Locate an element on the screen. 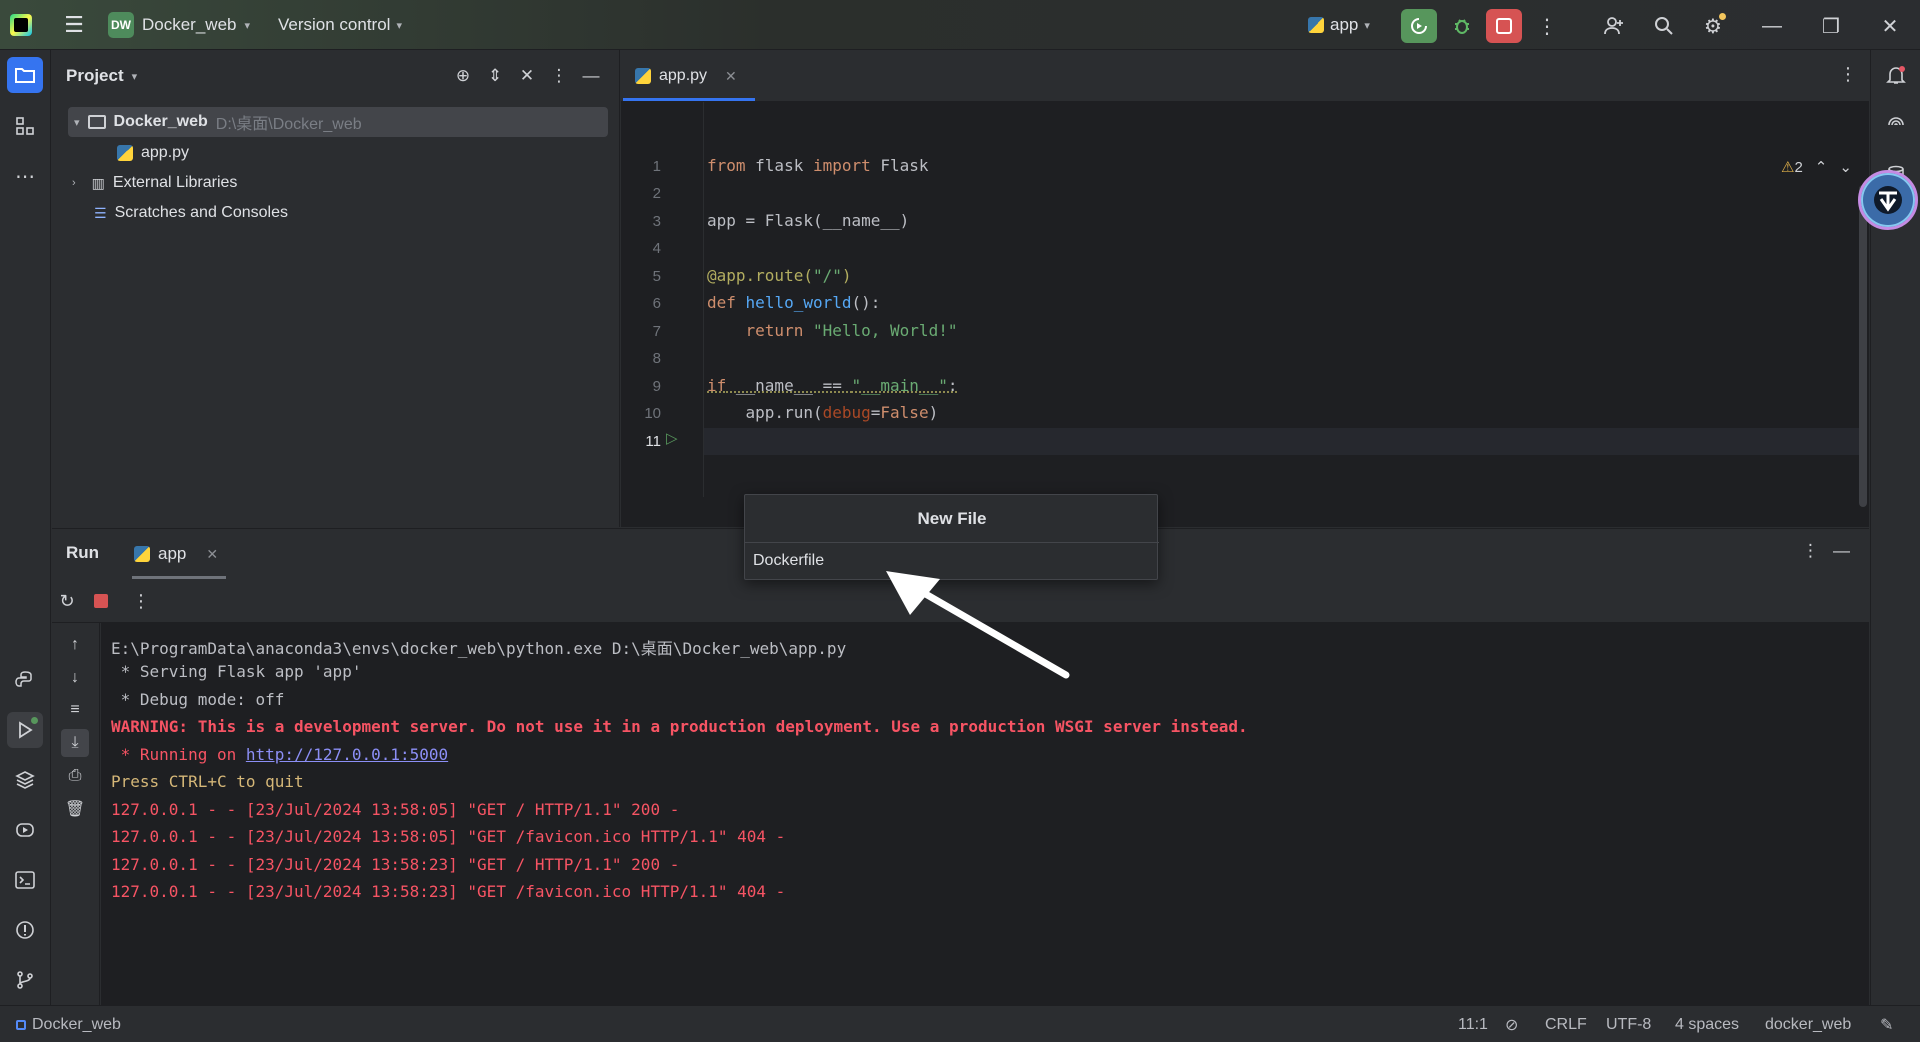  python-icon is located at coordinates (643, 76).